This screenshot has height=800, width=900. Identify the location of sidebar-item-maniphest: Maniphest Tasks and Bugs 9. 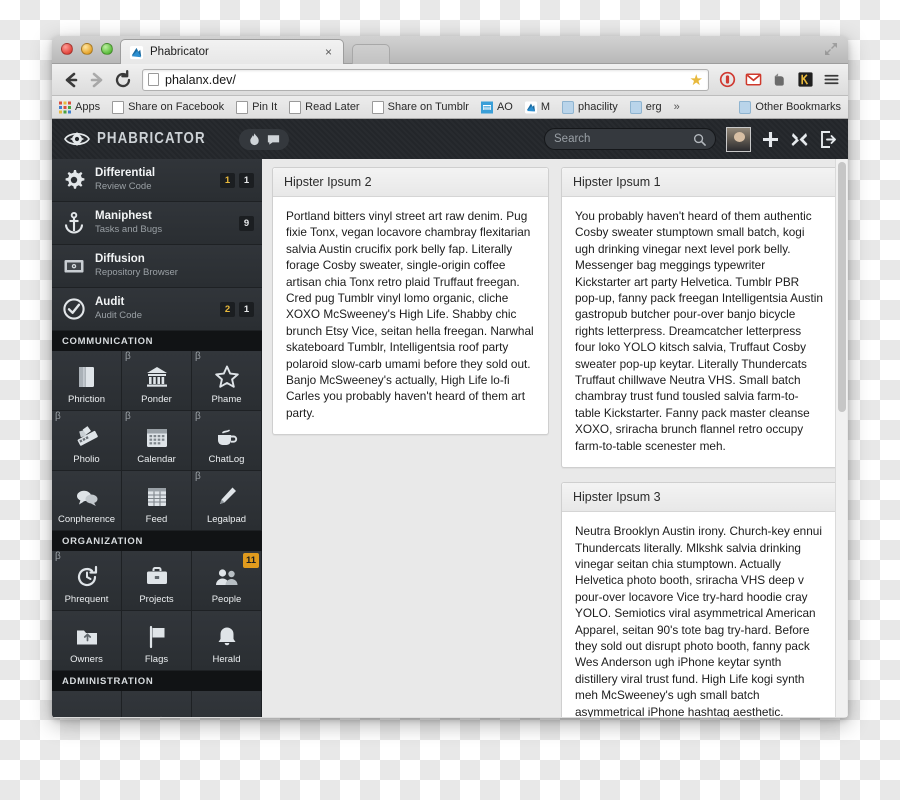
(157, 223).